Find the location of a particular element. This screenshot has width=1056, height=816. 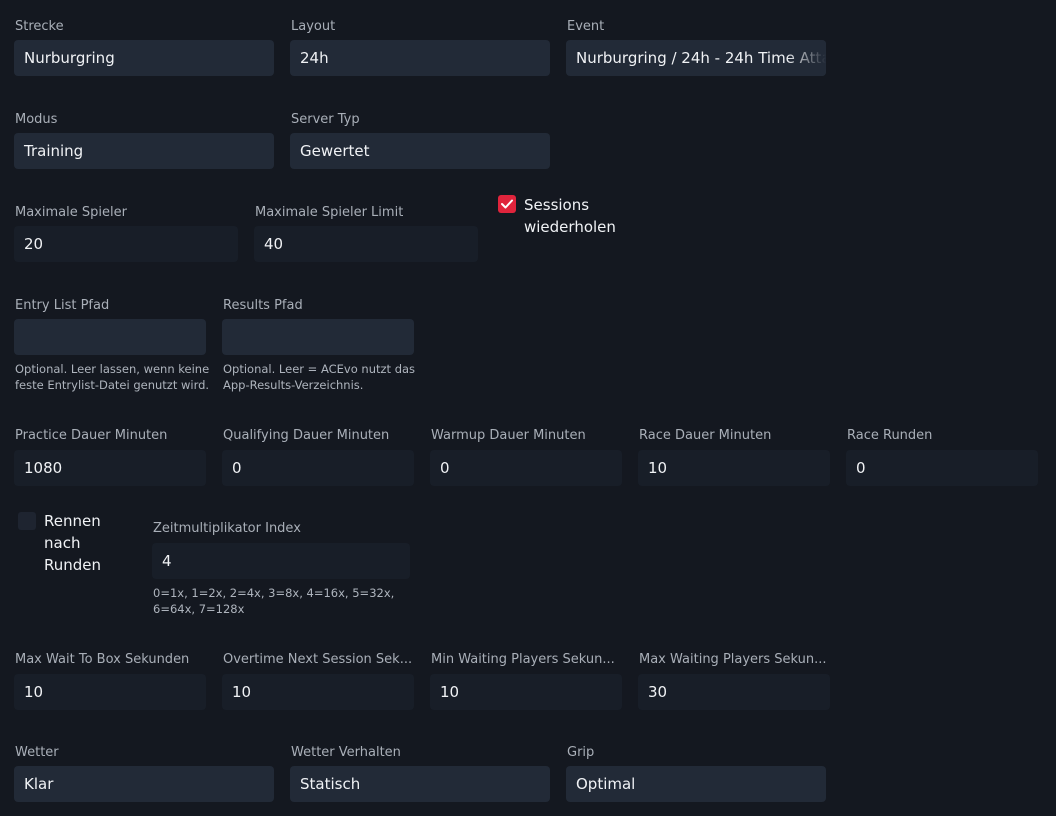

grip-select: Optimal is located at coordinates (696, 784).